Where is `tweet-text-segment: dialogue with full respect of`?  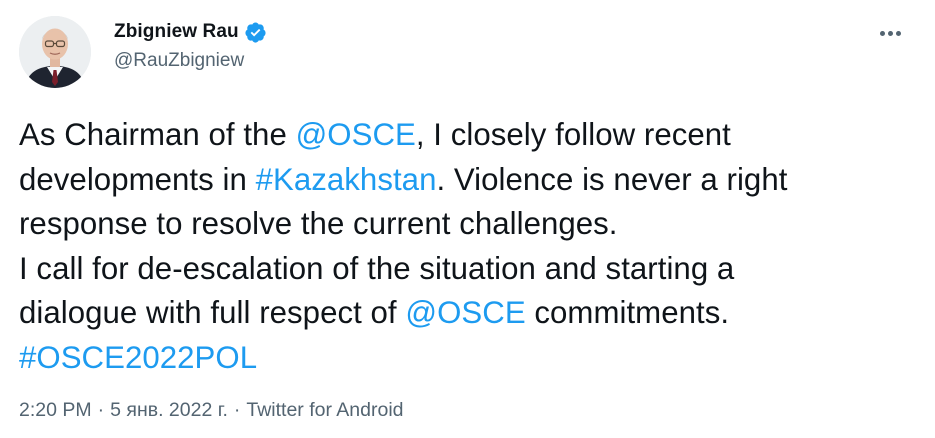 tweet-text-segment: dialogue with full respect of is located at coordinates (212, 312).